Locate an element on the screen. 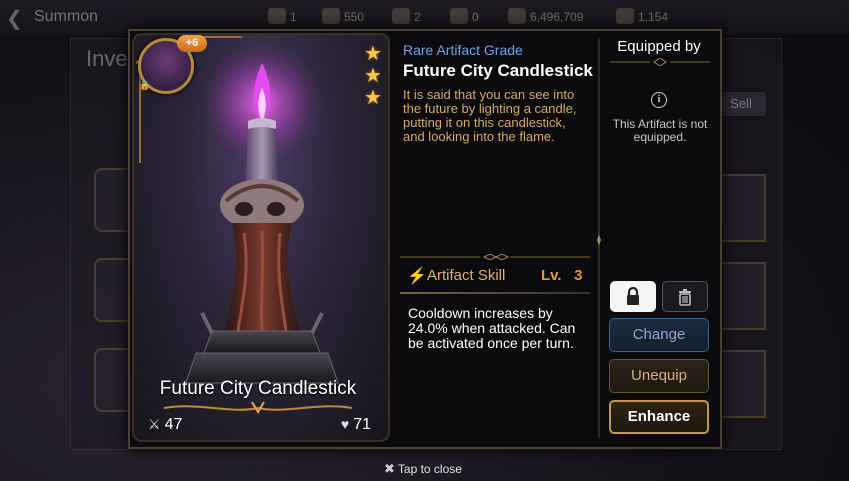 This screenshot has width=849, height=481. tap-to-close: ✖ Tap to close is located at coordinates (423, 469).